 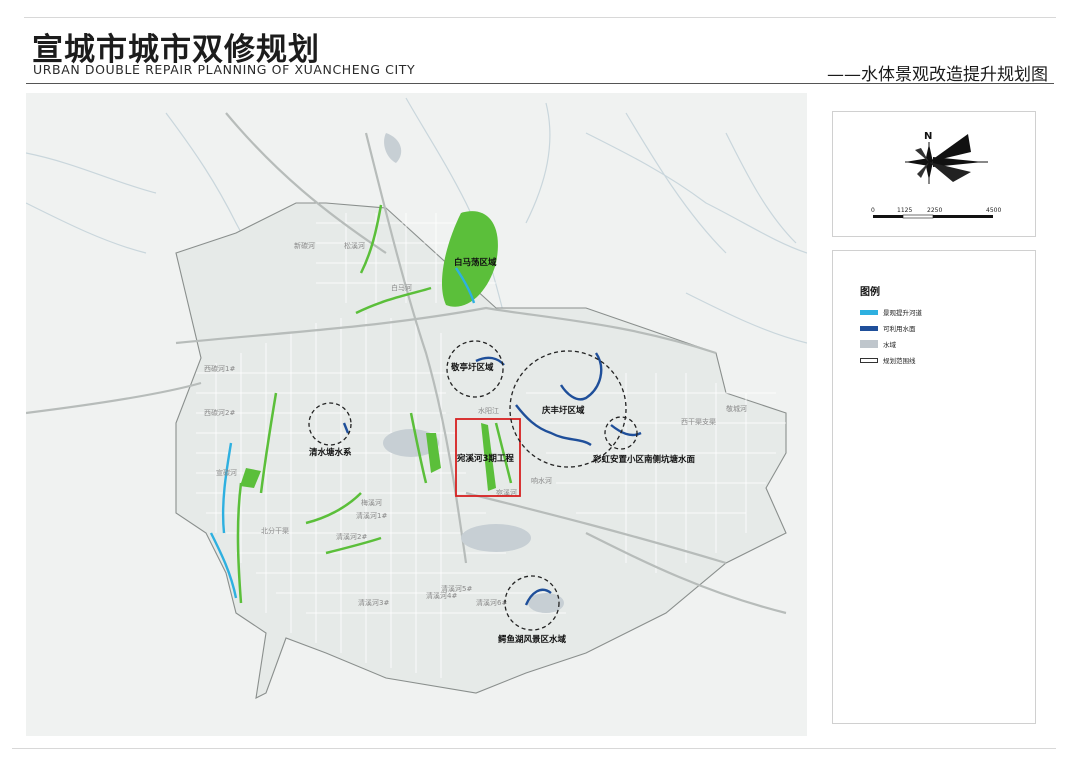 What do you see at coordinates (873, 210) in the screenshot?
I see `scale-label-0: 0` at bounding box center [873, 210].